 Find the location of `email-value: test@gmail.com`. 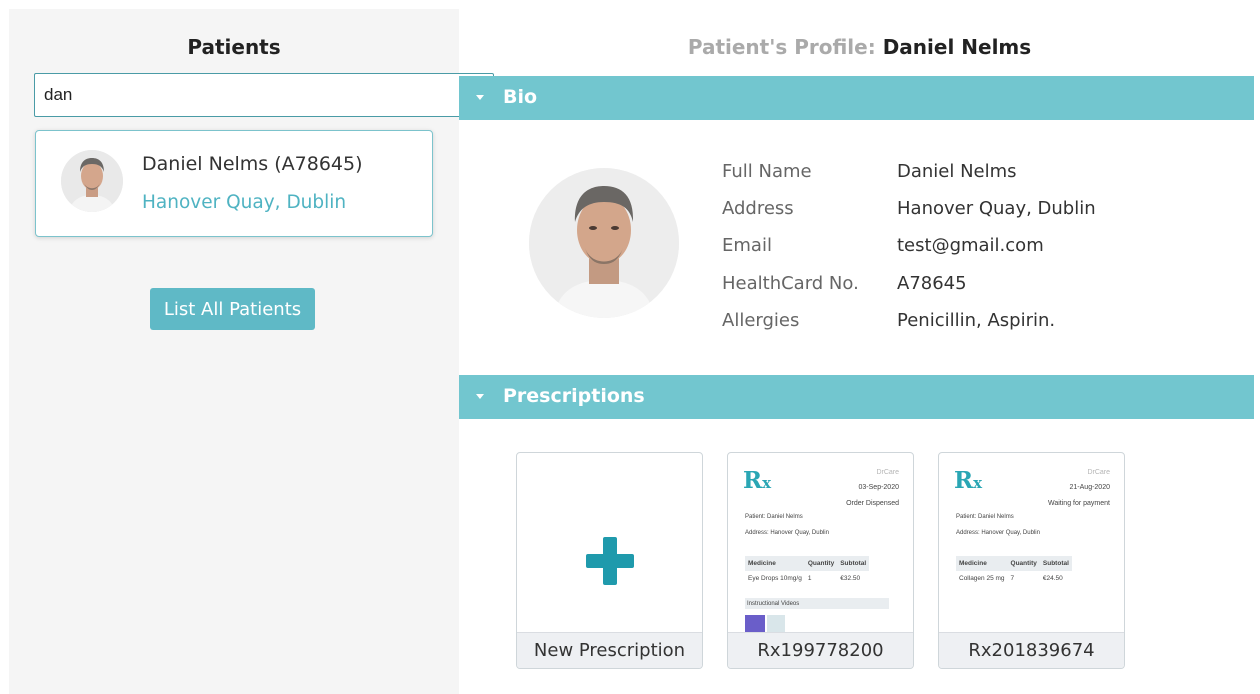

email-value: test@gmail.com is located at coordinates (970, 245).